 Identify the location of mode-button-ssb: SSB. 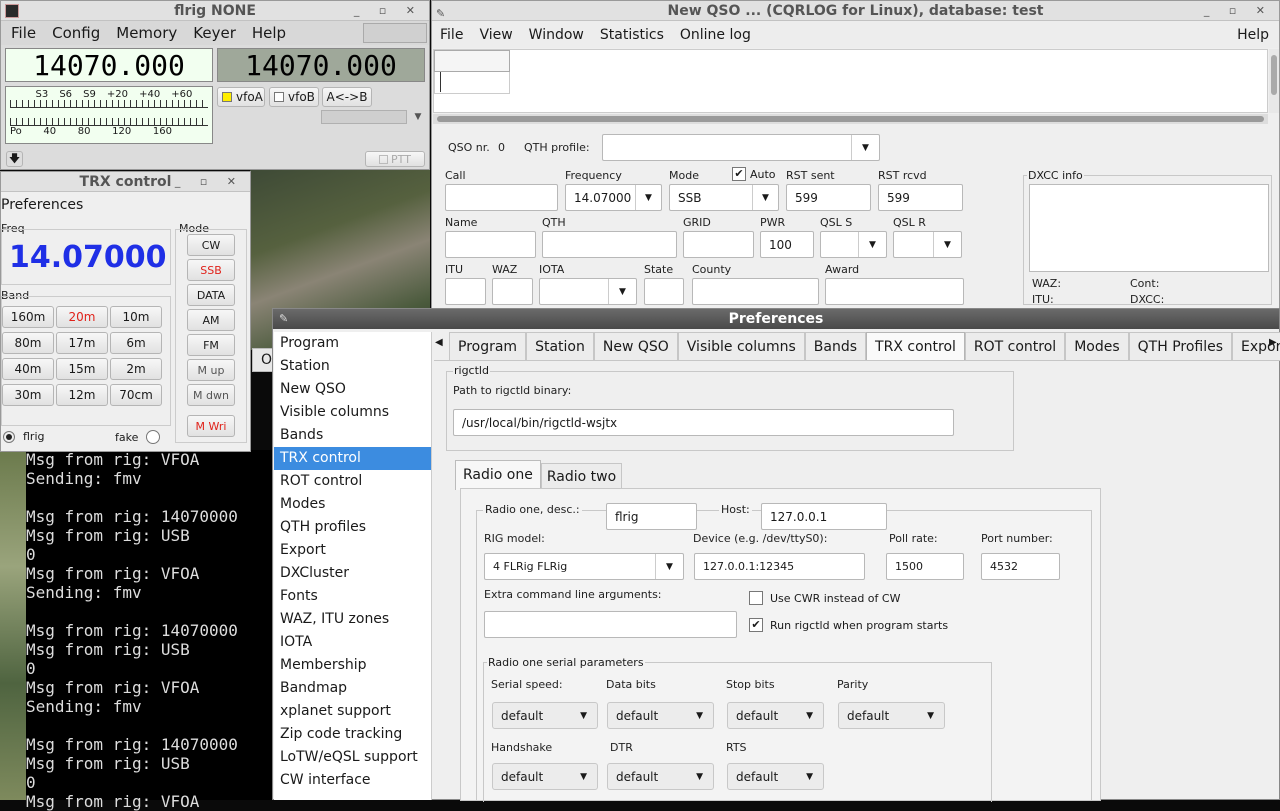
(211, 270).